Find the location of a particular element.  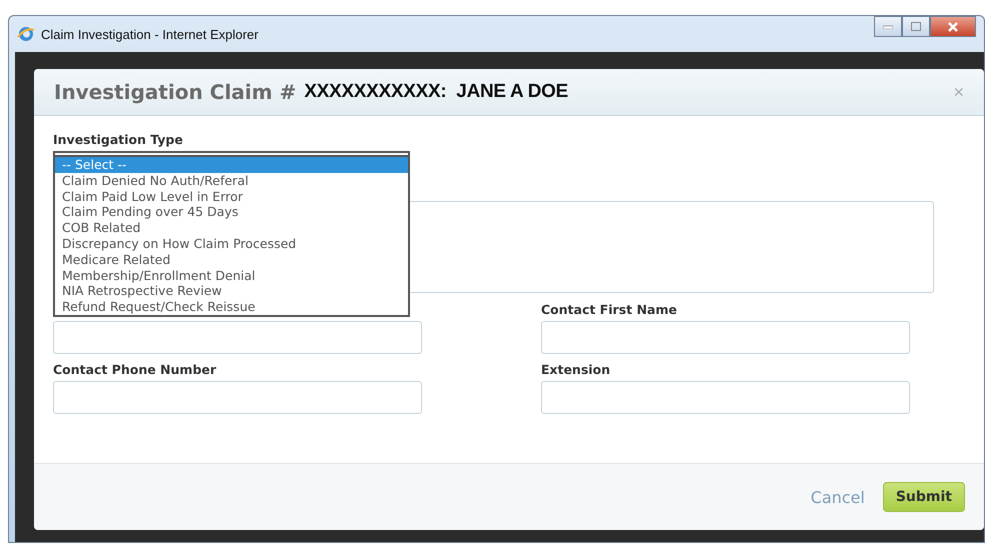

dropdown-option: Claim Denied No Auth/Referal is located at coordinates (231, 180).